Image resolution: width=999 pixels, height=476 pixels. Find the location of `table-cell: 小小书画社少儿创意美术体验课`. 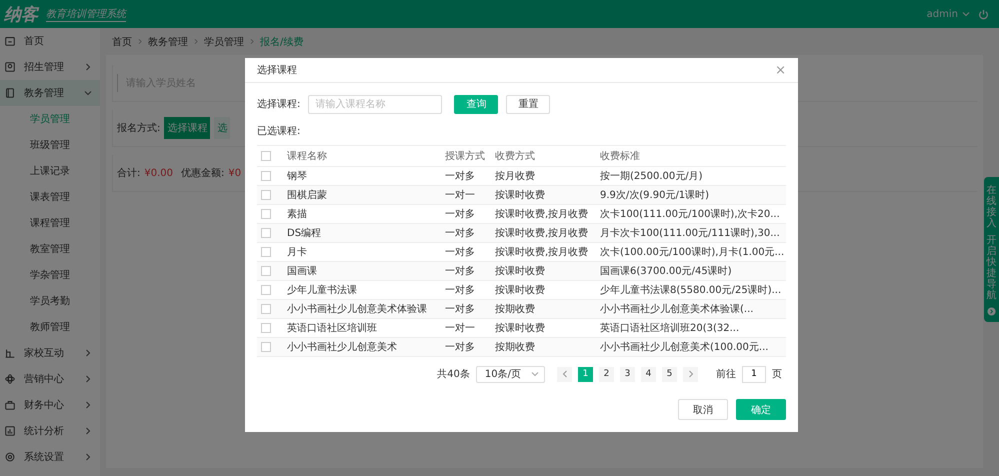

table-cell: 小小书画社少儿创意美术体验课 is located at coordinates (362, 309).